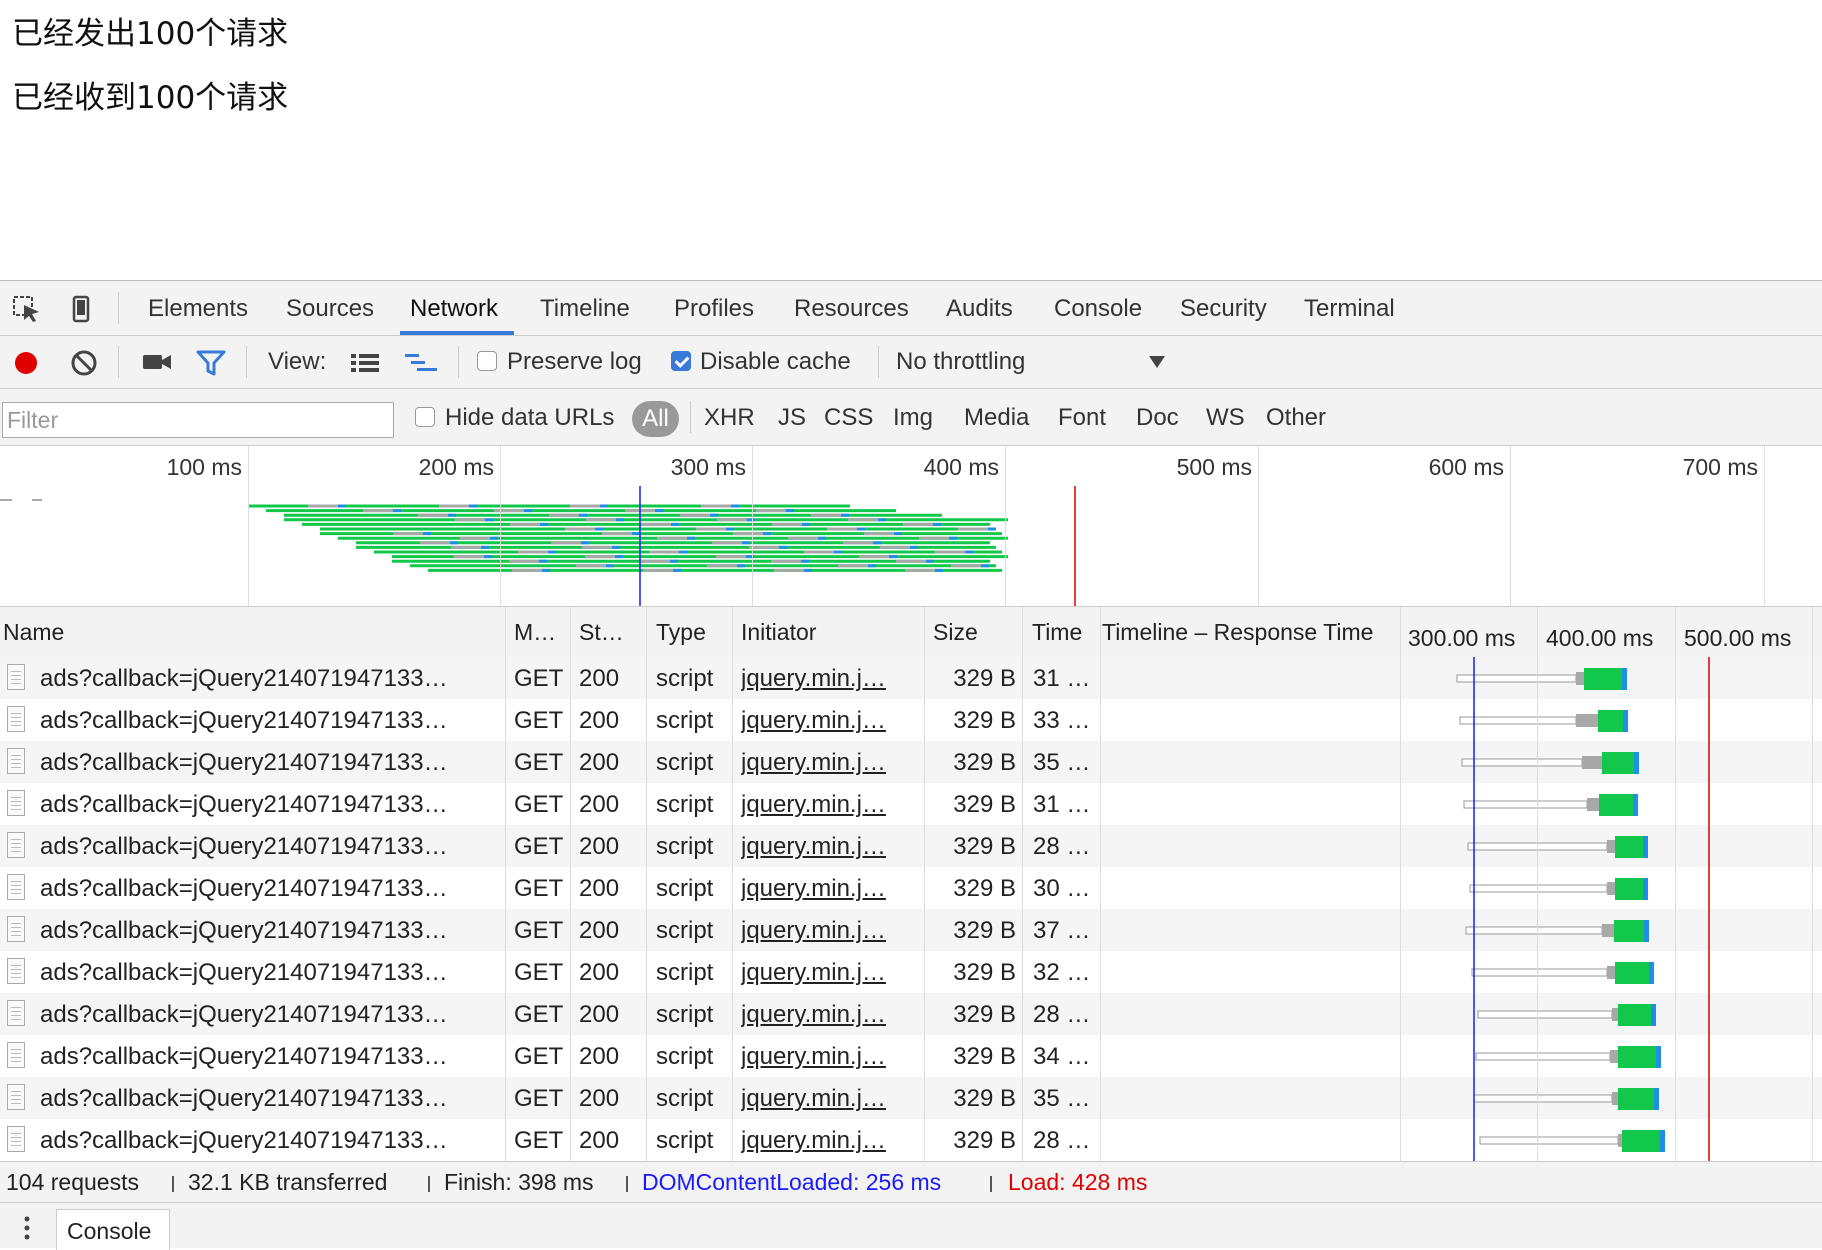  I want to click on inspect-element-icon, so click(27, 309).